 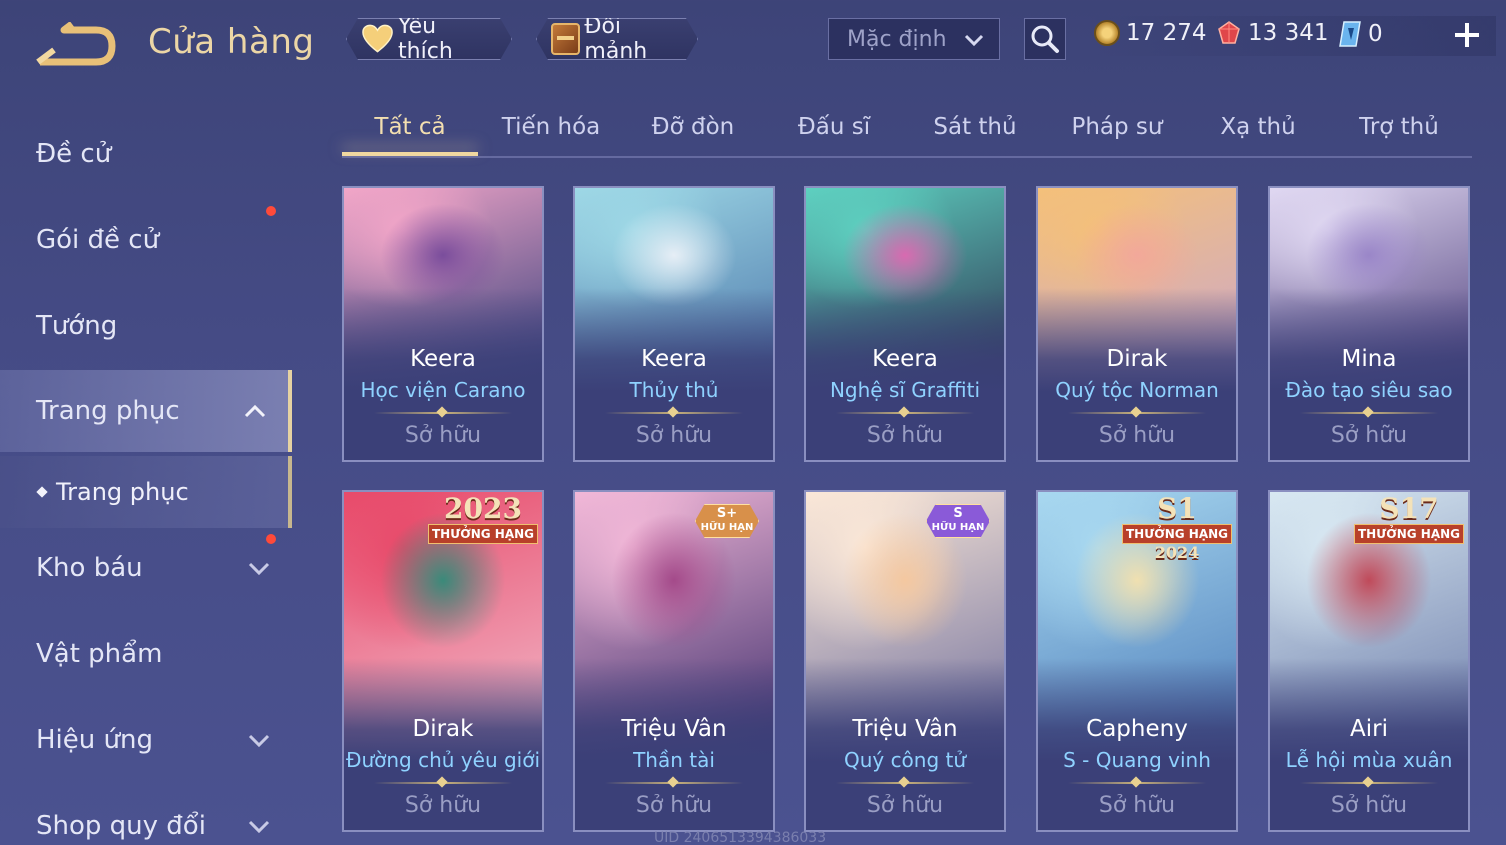 I want to click on tab-support: Trợ thủ, so click(x=1399, y=127).